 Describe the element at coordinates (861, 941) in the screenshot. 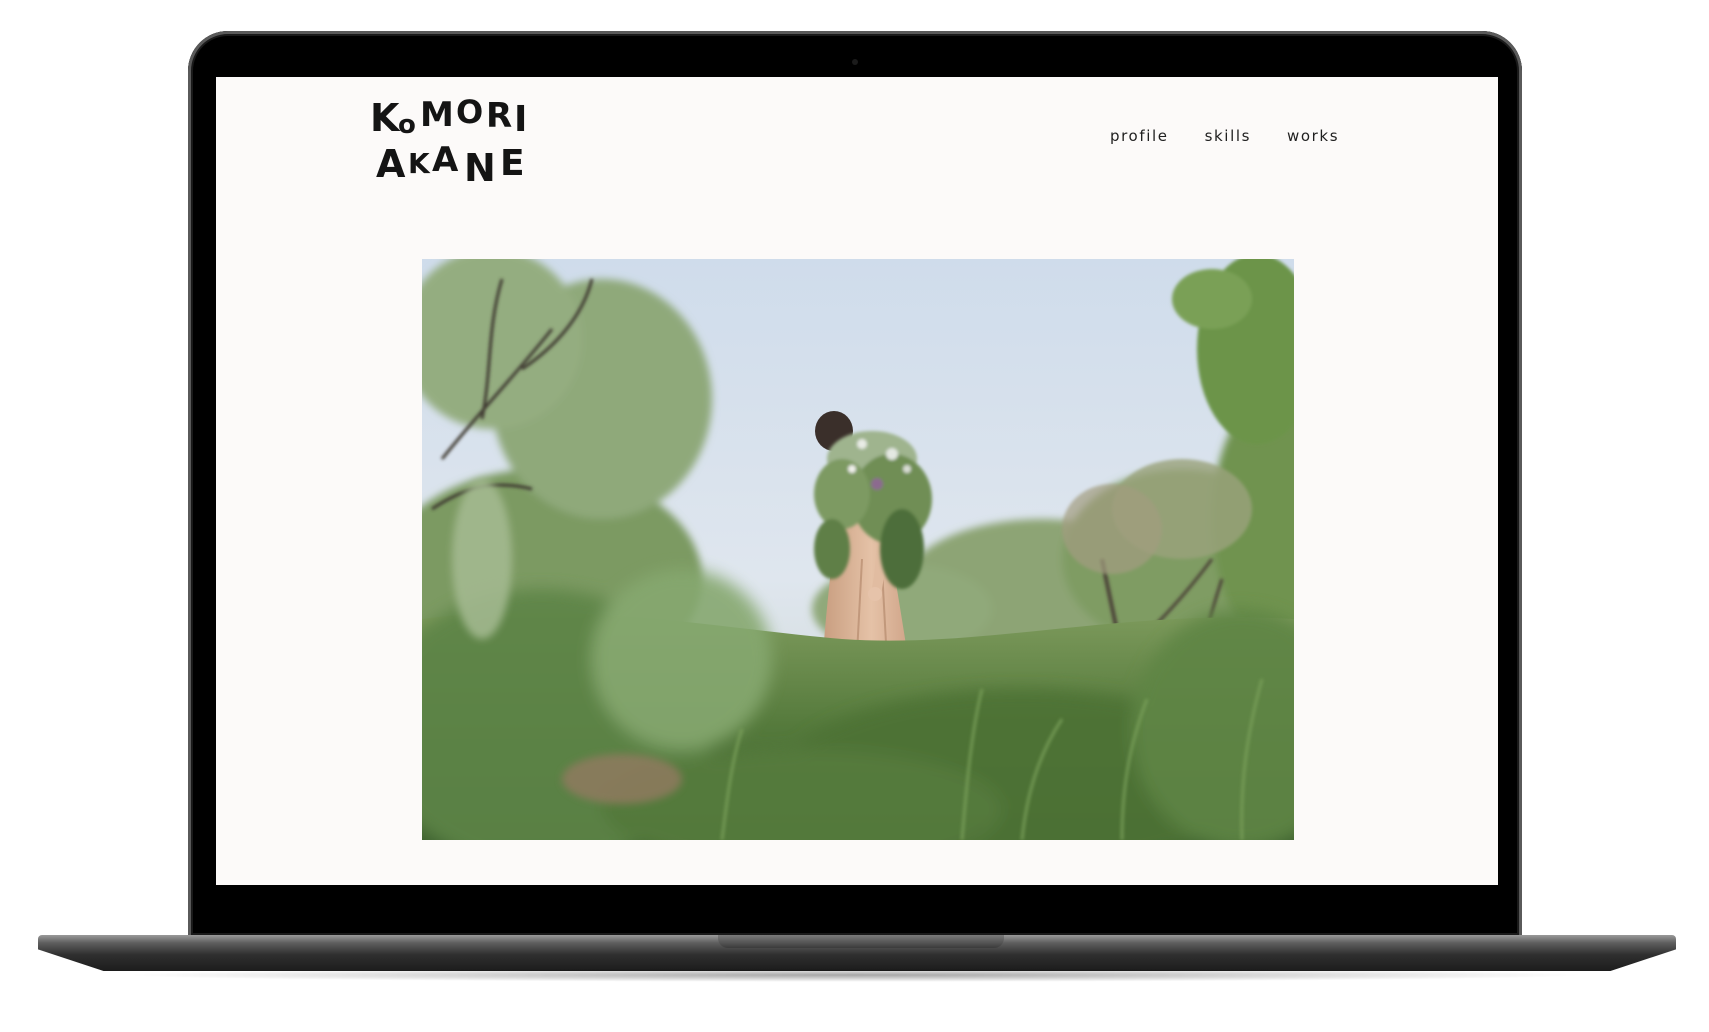

I see `laptop-hinge-notch` at that location.